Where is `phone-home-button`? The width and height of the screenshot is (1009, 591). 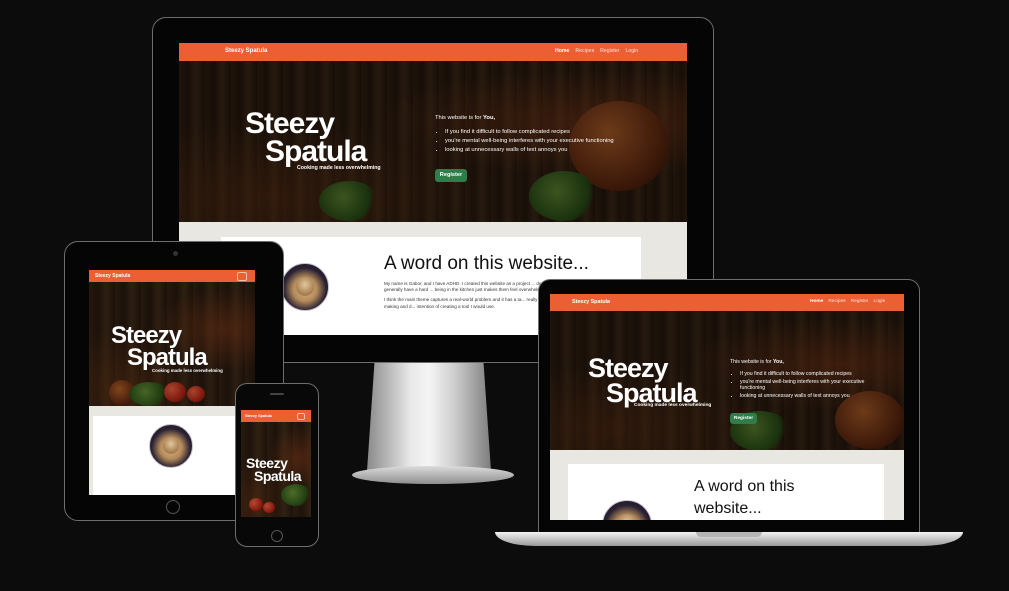 phone-home-button is located at coordinates (277, 536).